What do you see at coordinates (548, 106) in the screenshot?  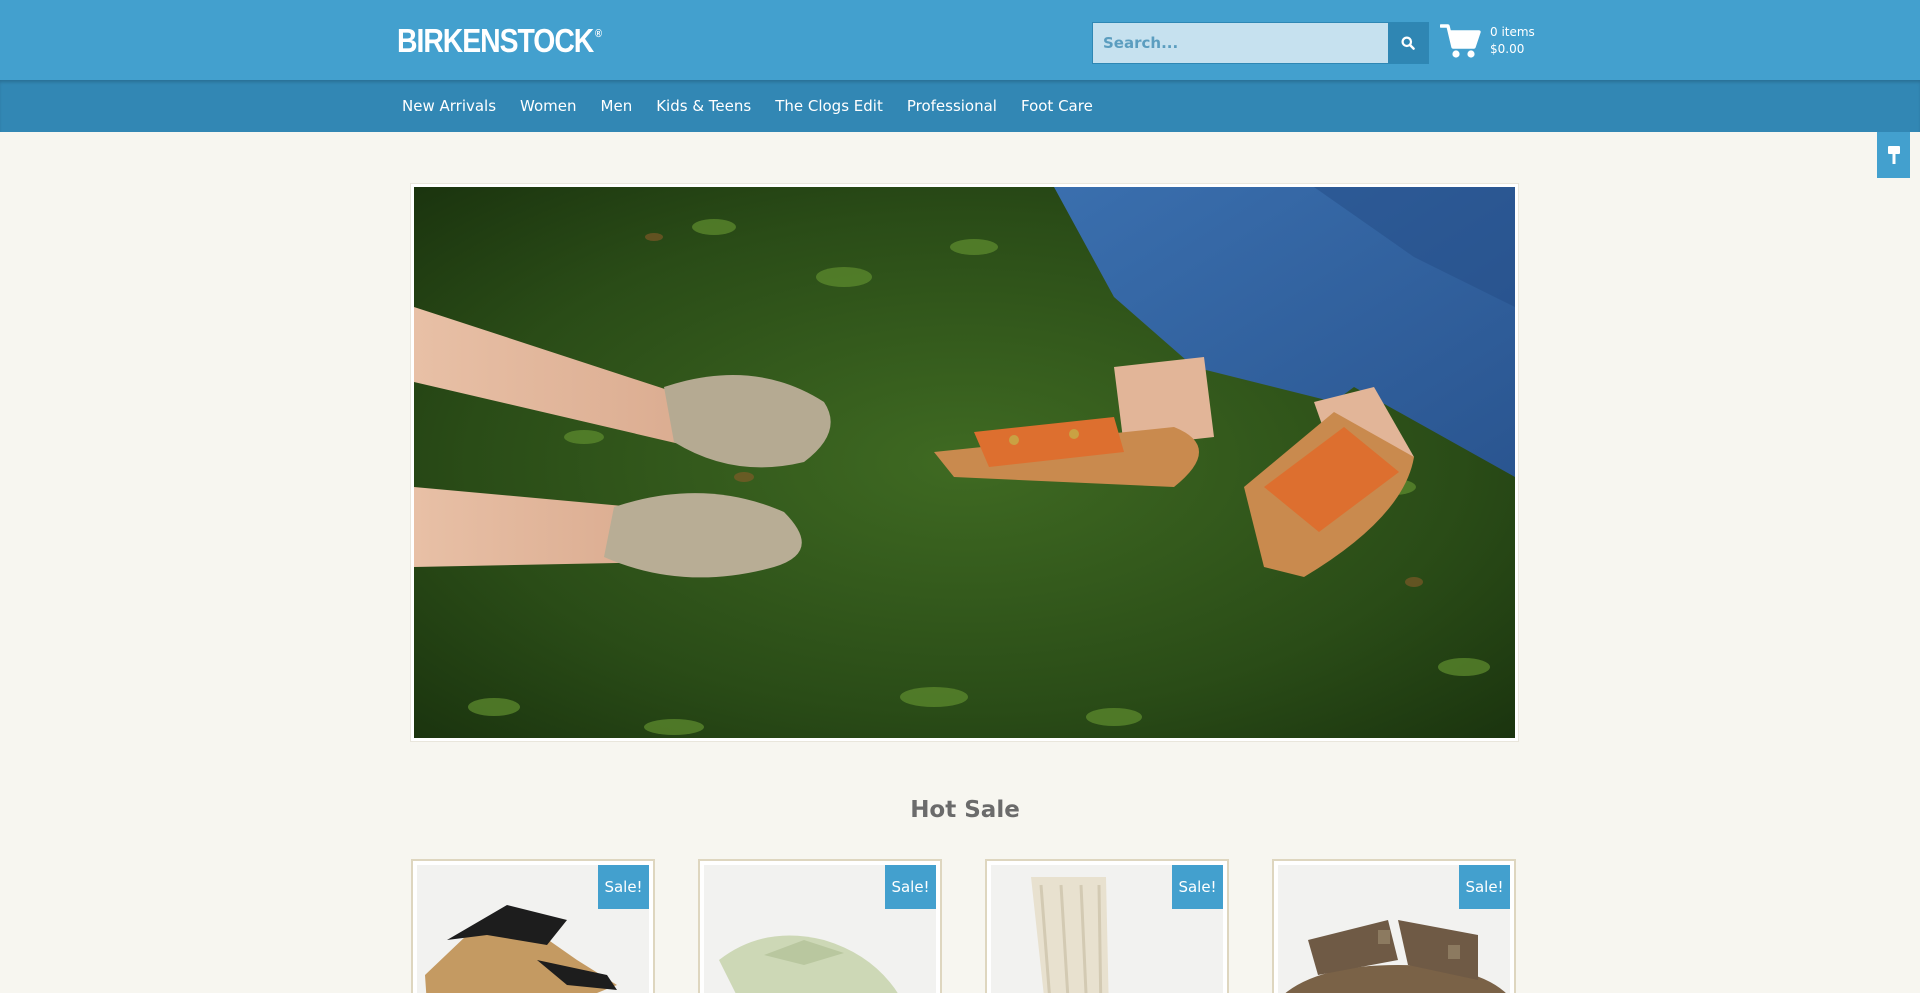 I see `nav-item-women: Women` at bounding box center [548, 106].